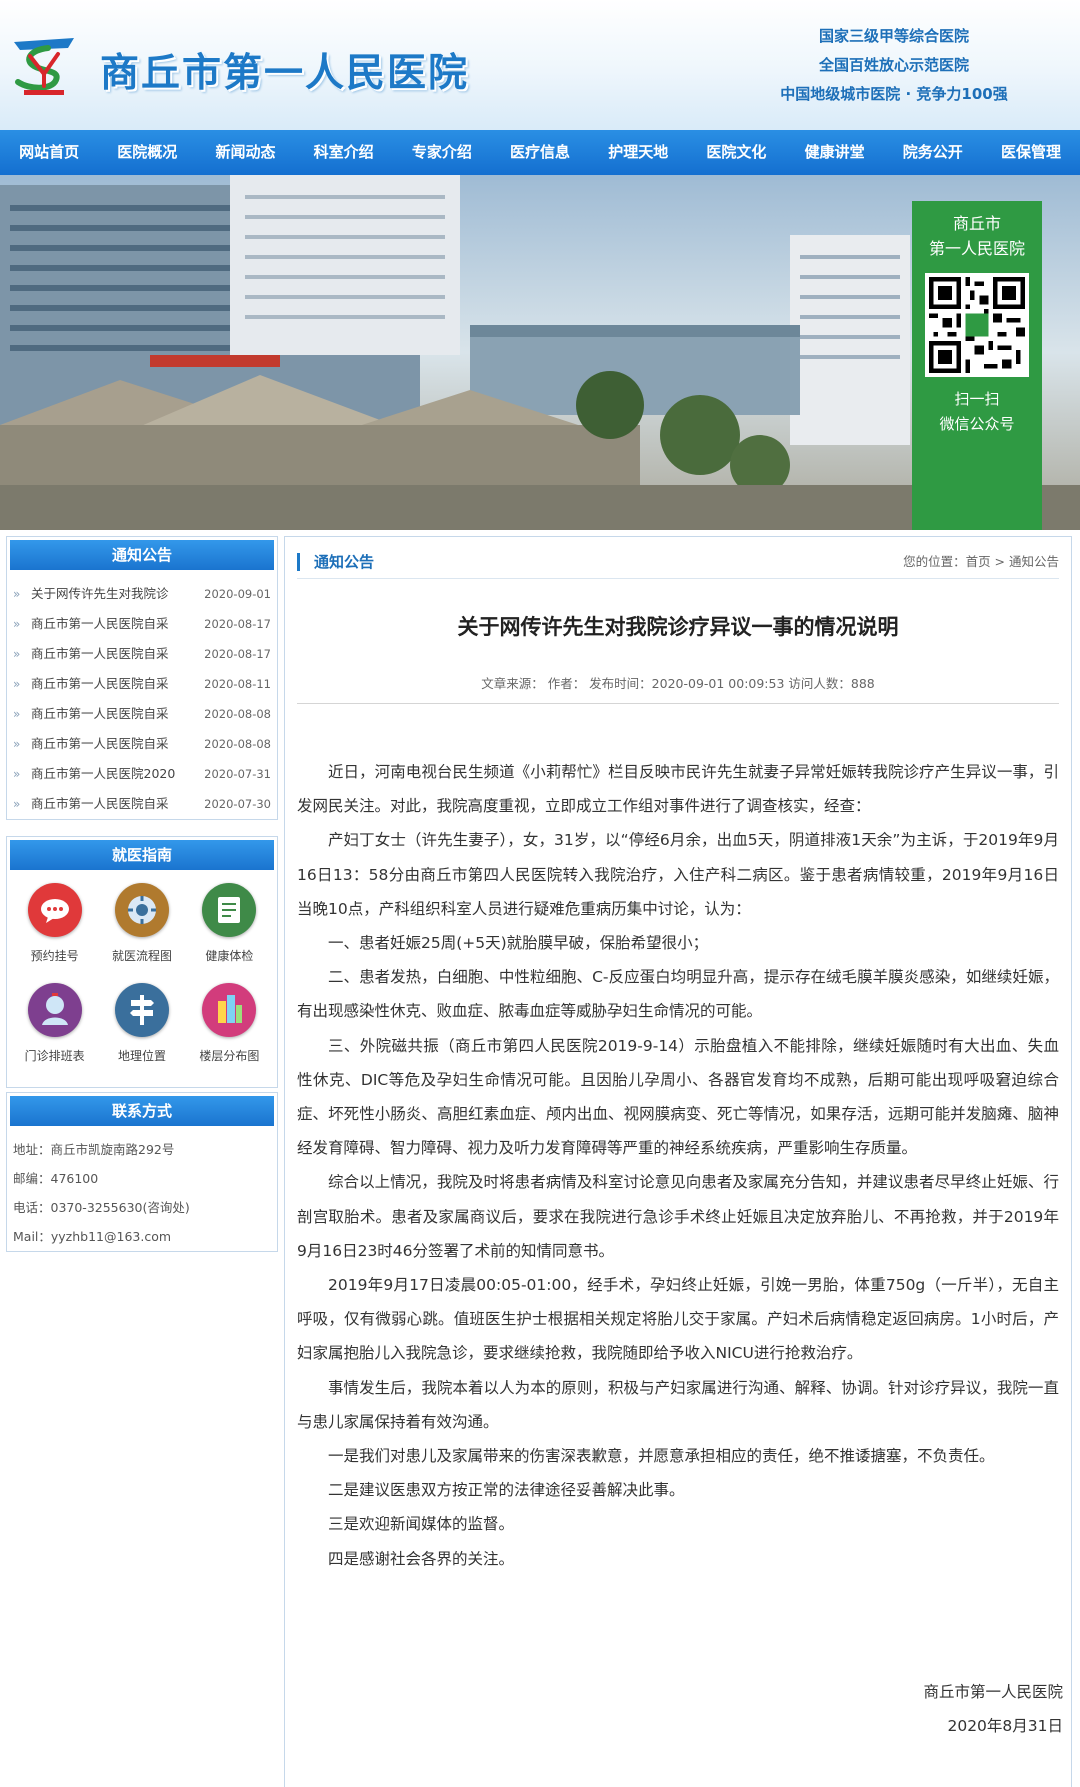 Image resolution: width=1080 pixels, height=1787 pixels. I want to click on wechat-qr-code, so click(977, 325).